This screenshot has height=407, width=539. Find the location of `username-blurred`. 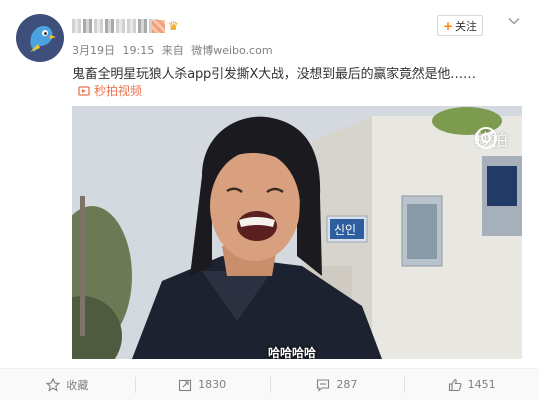

username-blurred is located at coordinates (115, 26).